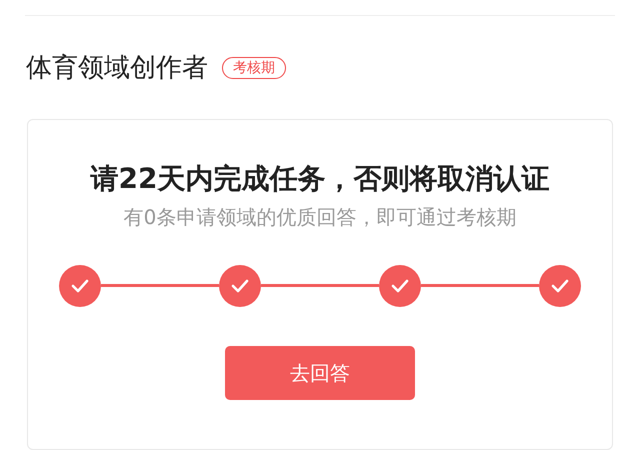 This screenshot has width=640, height=450. Describe the element at coordinates (254, 68) in the screenshot. I see `status-badge: 考核期` at that location.